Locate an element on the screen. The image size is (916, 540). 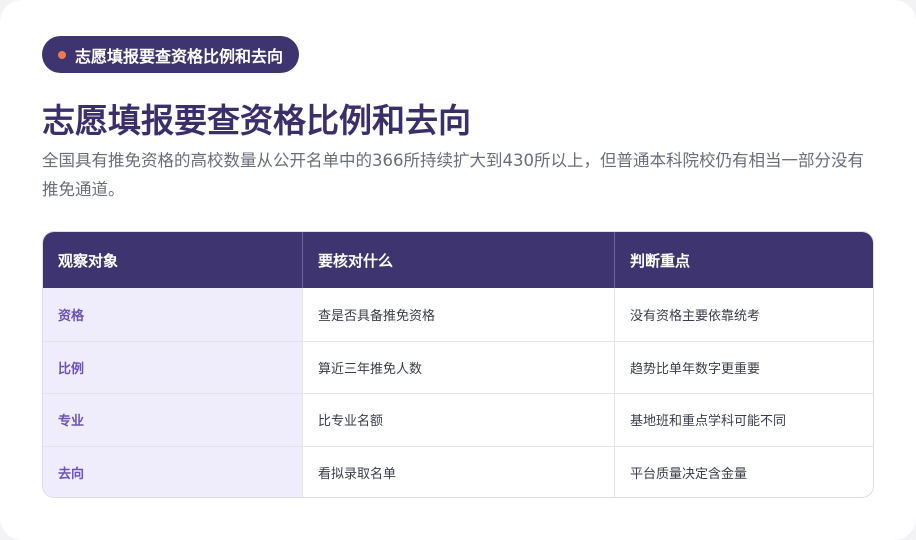
page-title: 志愿填报要查资格比例和去向 is located at coordinates (256, 120).